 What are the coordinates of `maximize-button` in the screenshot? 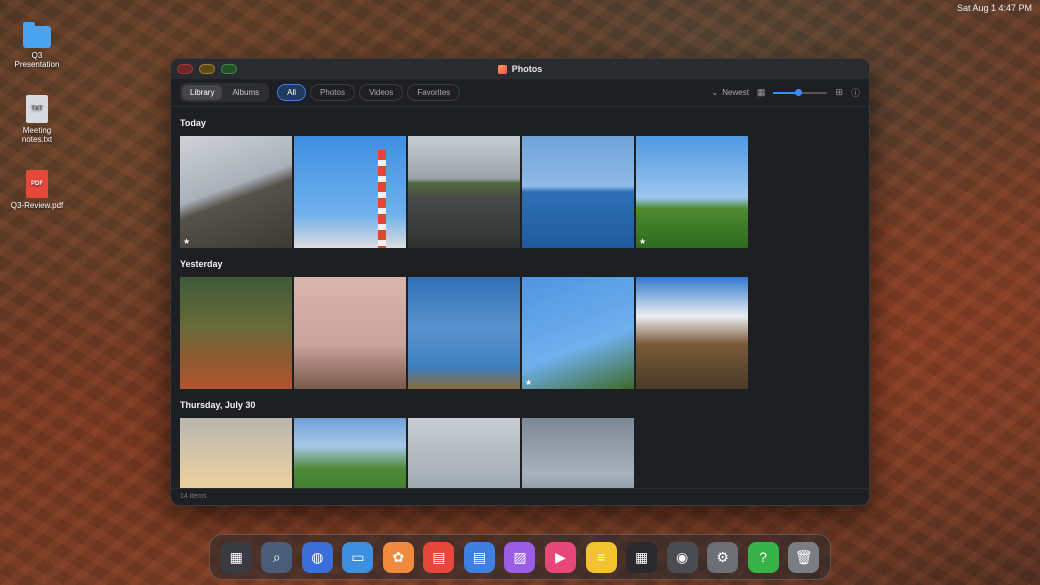 It's located at (229, 69).